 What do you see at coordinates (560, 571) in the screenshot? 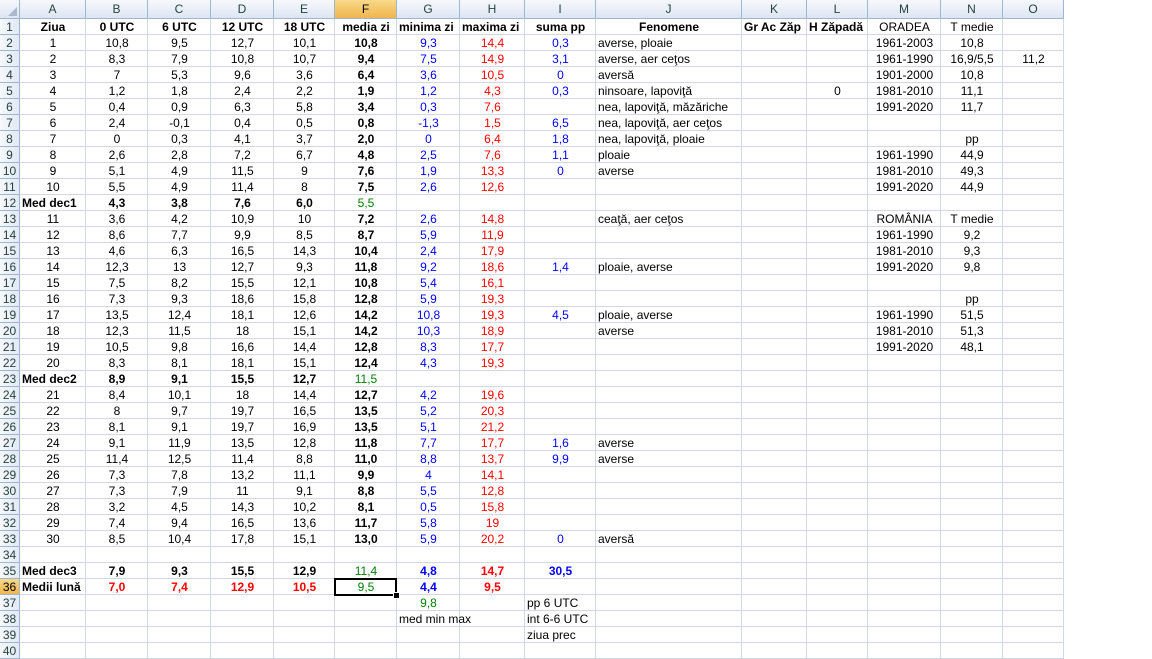
I see `cell-i35: 30,5` at bounding box center [560, 571].